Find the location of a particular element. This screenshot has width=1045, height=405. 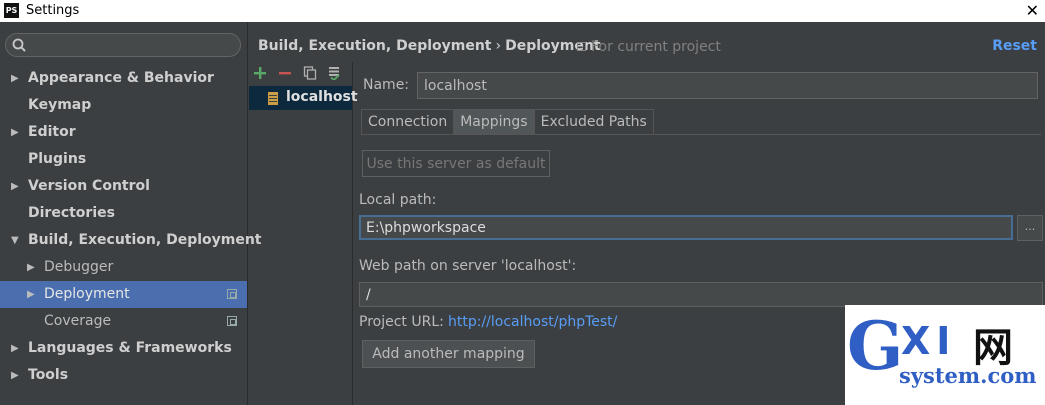

watermark-logo: G XI 网 system.com is located at coordinates (945, 355).